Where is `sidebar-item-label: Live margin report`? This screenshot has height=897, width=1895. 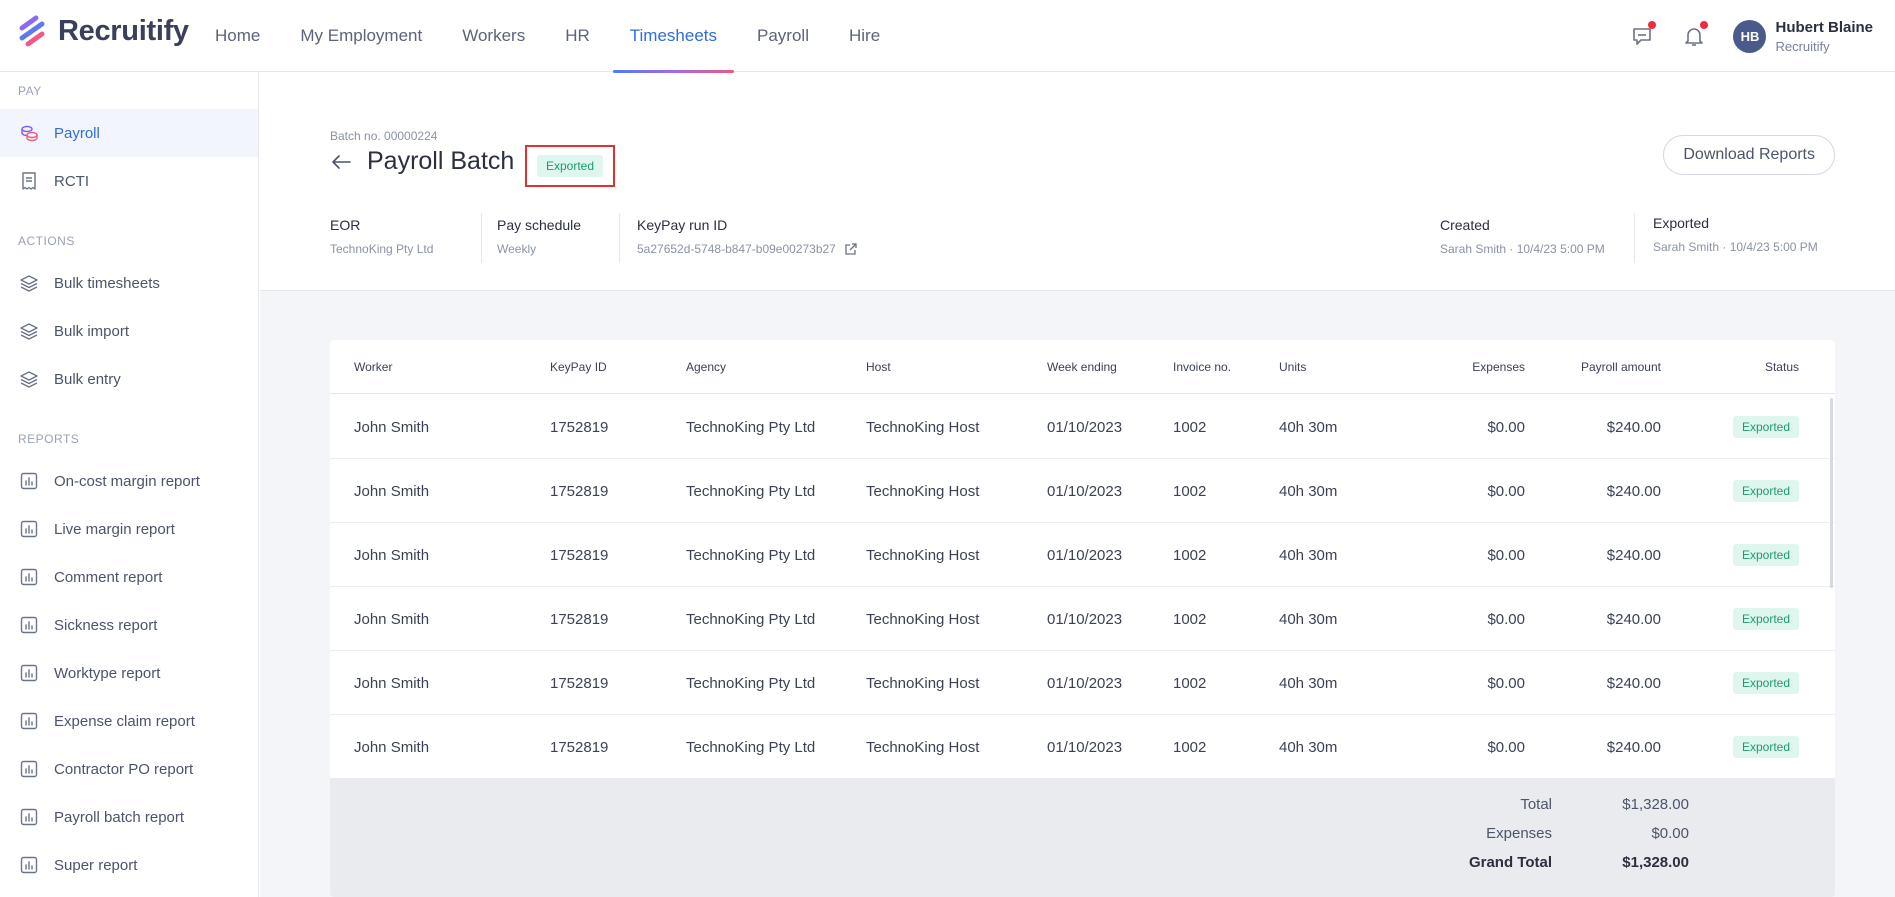 sidebar-item-label: Live margin report is located at coordinates (114, 529).